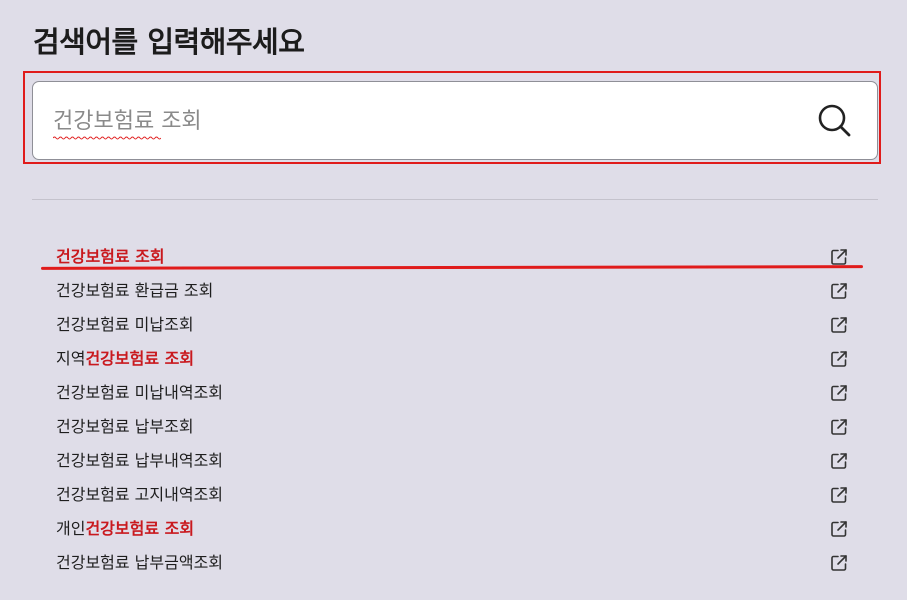 The width and height of the screenshot is (907, 600). Describe the element at coordinates (452, 563) in the screenshot. I see `suggestion-item: 건강보험료 납부금액조회` at that location.